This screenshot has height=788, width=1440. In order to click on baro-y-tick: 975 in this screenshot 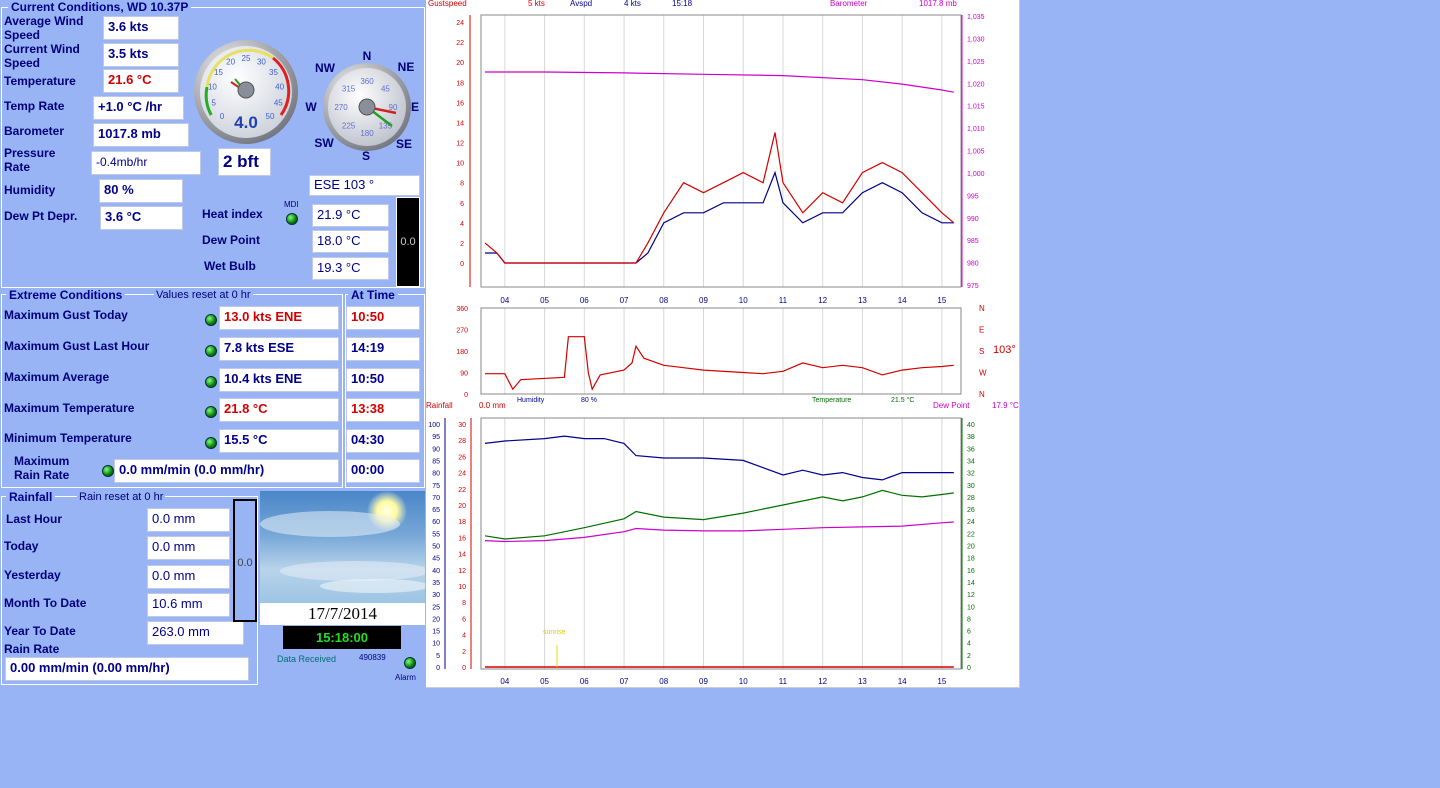, I will do `click(973, 286)`.